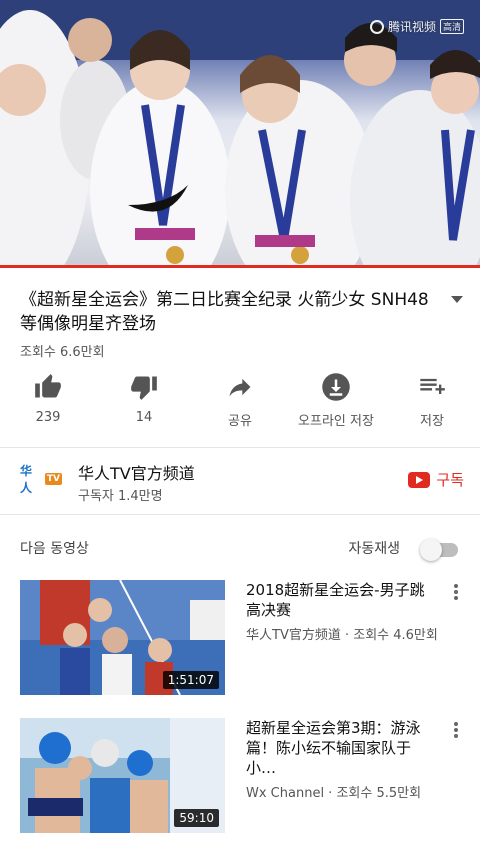 This screenshot has height=854, width=480. I want to click on channel-name: 华人TV官方频道, so click(136, 472).